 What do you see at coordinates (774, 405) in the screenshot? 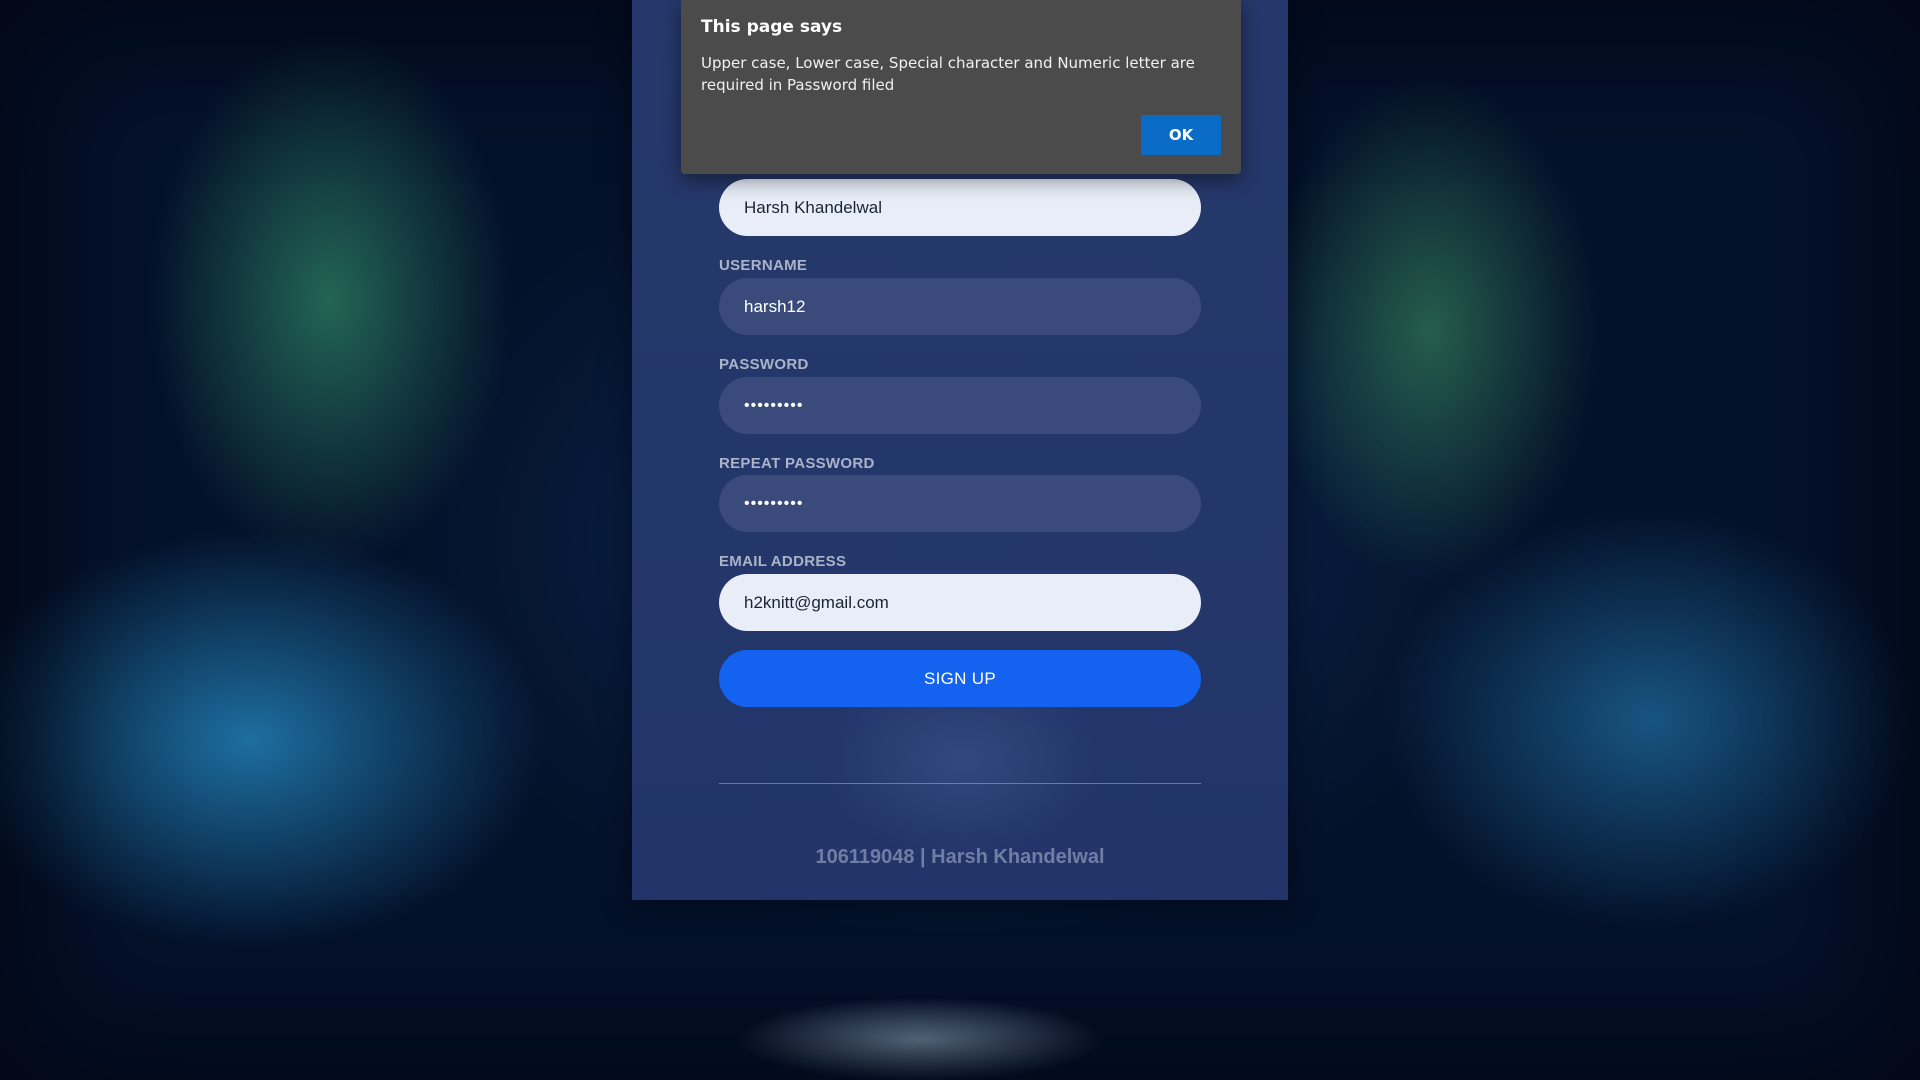
I see `password-value: •••••••••` at bounding box center [774, 405].